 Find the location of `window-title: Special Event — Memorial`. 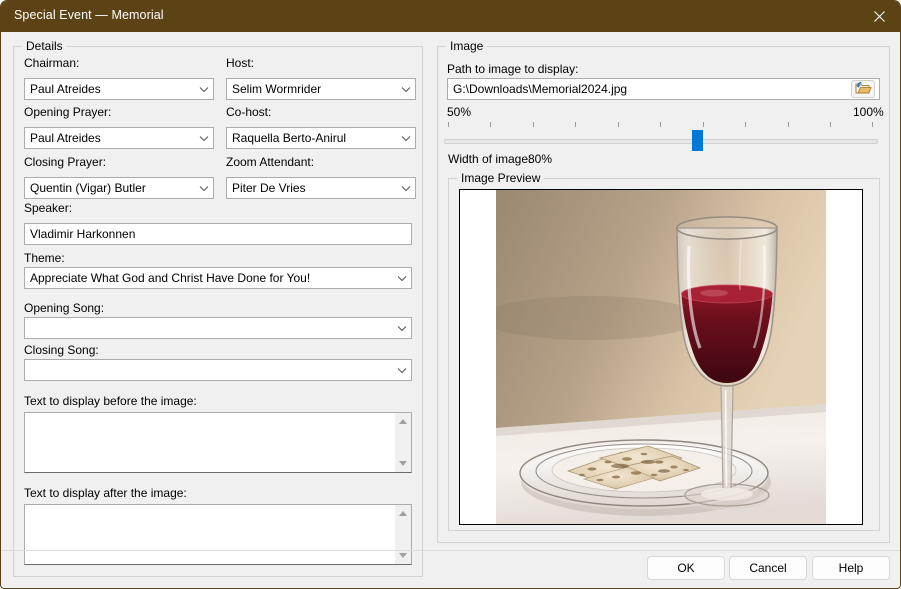

window-title: Special Event — Memorial is located at coordinates (89, 15).